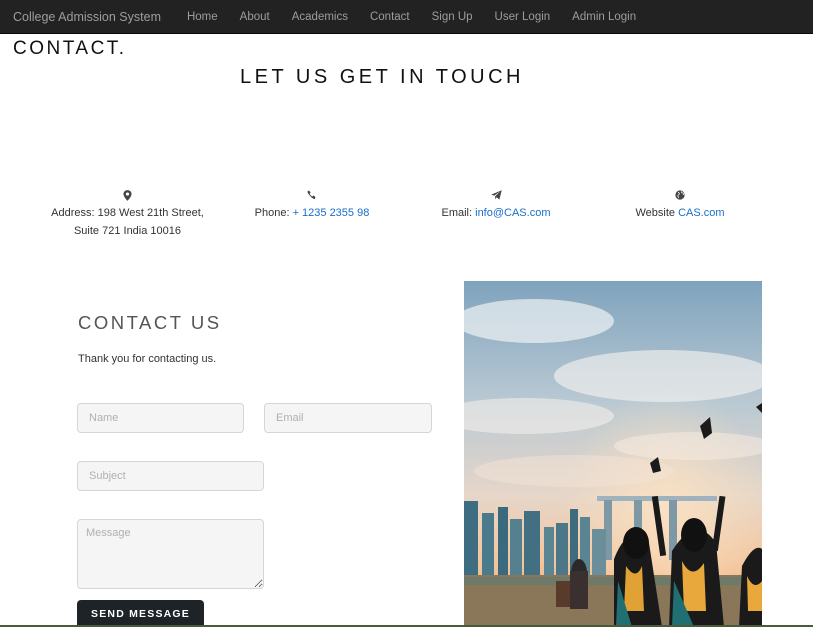  What do you see at coordinates (170, 476) in the screenshot?
I see `subject-input` at bounding box center [170, 476].